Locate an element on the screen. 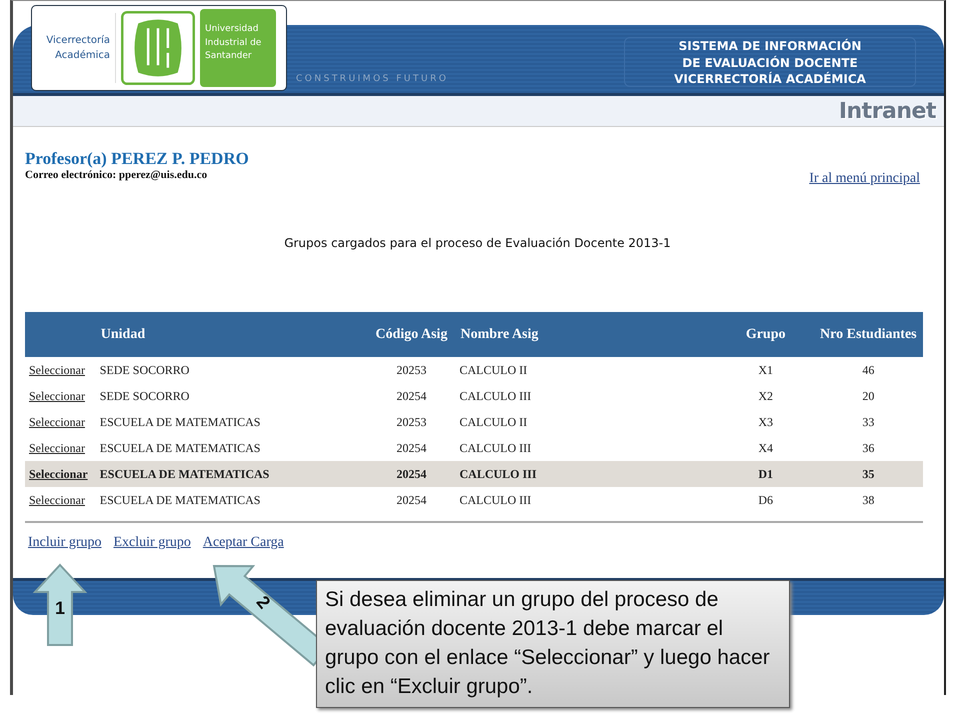 This screenshot has height=720, width=960. table-cell: 38 is located at coordinates (868, 499).